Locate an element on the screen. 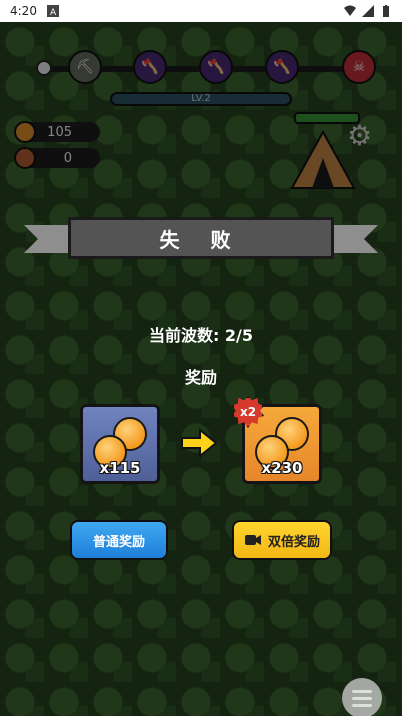  arrow-right-icon is located at coordinates (199, 443).